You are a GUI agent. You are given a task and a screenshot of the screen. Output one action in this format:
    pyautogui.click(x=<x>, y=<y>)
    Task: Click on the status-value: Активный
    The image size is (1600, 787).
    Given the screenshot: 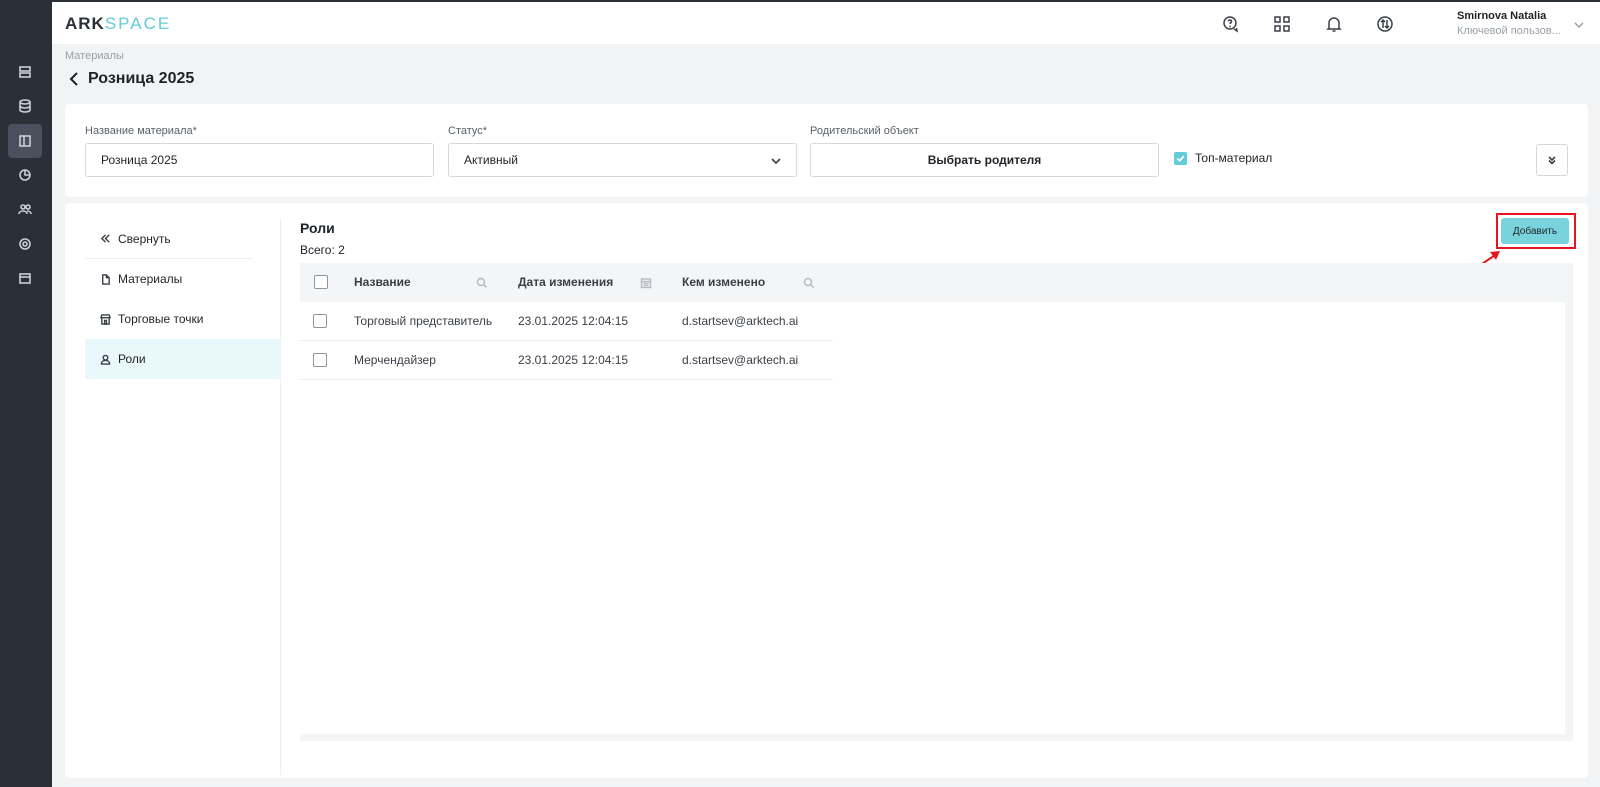 What is the action you would take?
    pyautogui.click(x=491, y=160)
    